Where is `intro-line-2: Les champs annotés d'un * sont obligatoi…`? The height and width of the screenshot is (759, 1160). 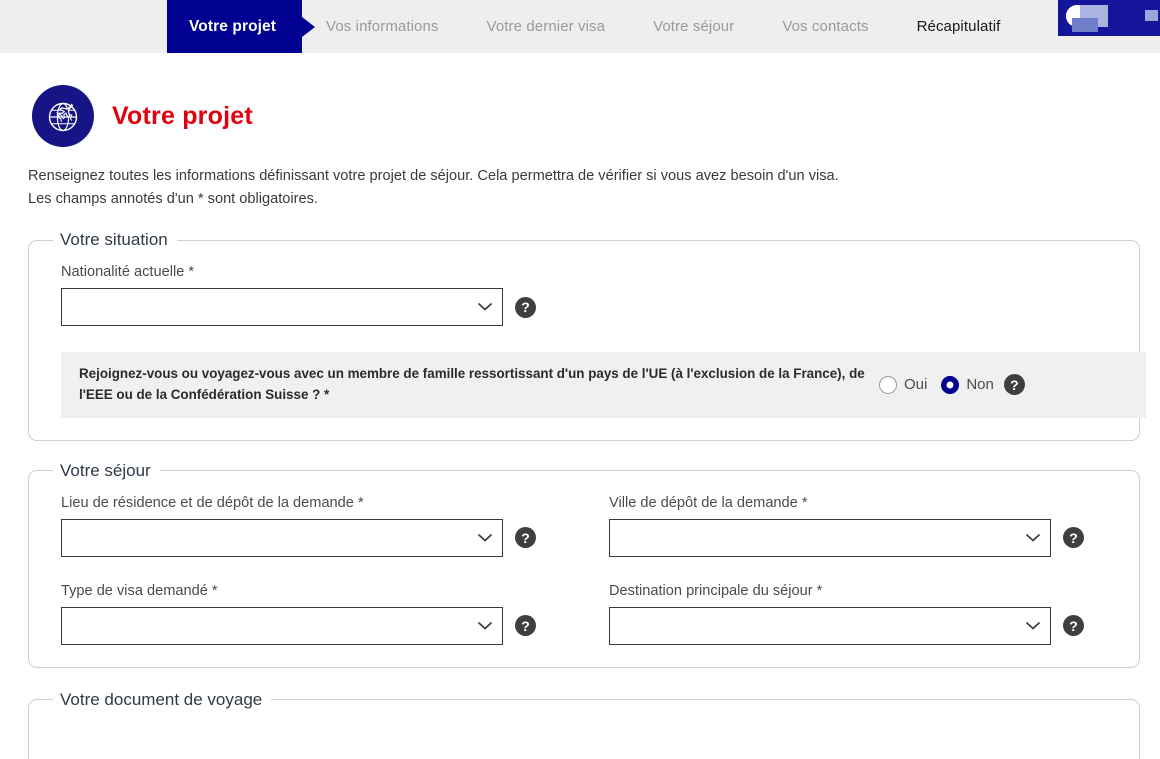 intro-line-2: Les champs annotés d'un * sont obligatoi… is located at coordinates (173, 198).